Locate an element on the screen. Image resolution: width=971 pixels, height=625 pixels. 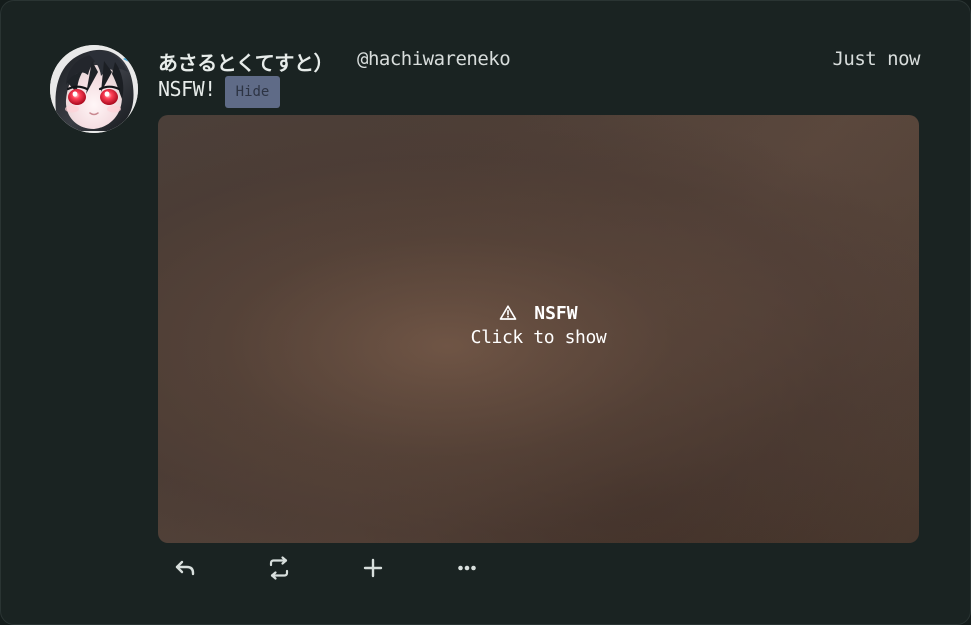
post-timestamp: Just now is located at coordinates (876, 59).